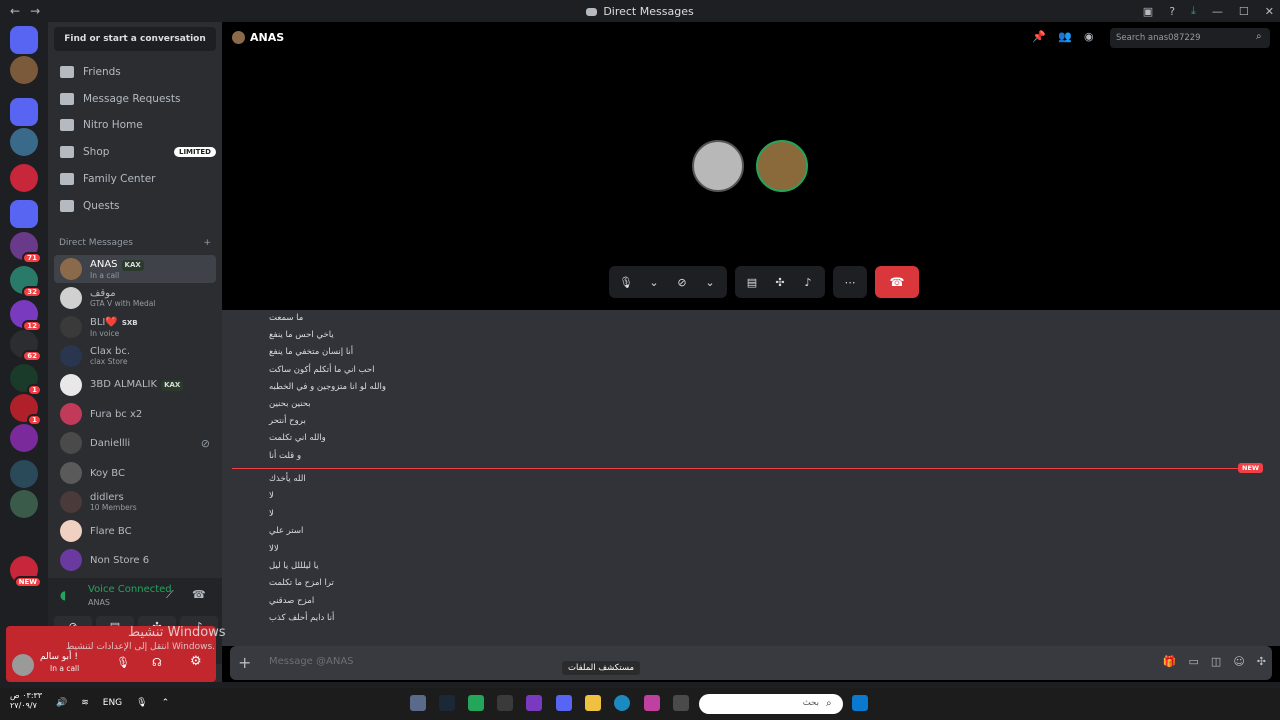  Describe the element at coordinates (780, 282) in the screenshot. I see `activities-icon: ✣` at that location.